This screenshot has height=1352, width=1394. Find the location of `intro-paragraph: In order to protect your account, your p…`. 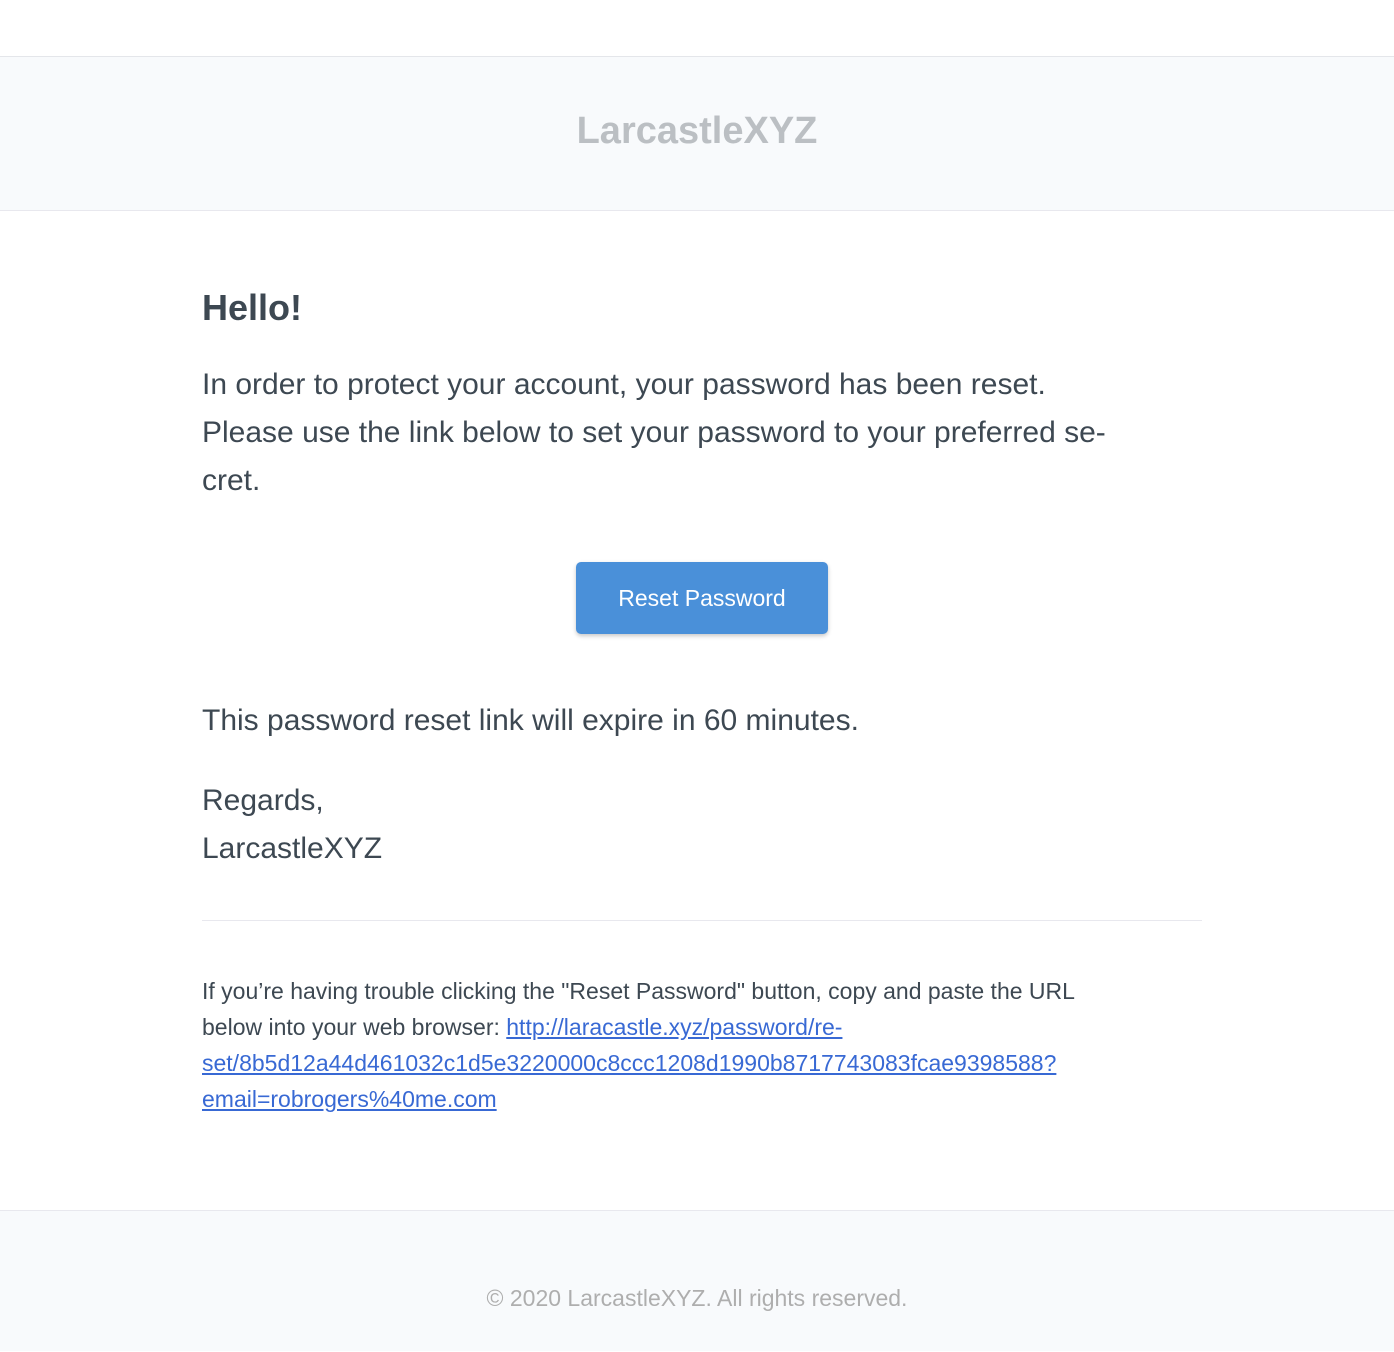

intro-paragraph: In order to protect your account, your p… is located at coordinates (702, 433).